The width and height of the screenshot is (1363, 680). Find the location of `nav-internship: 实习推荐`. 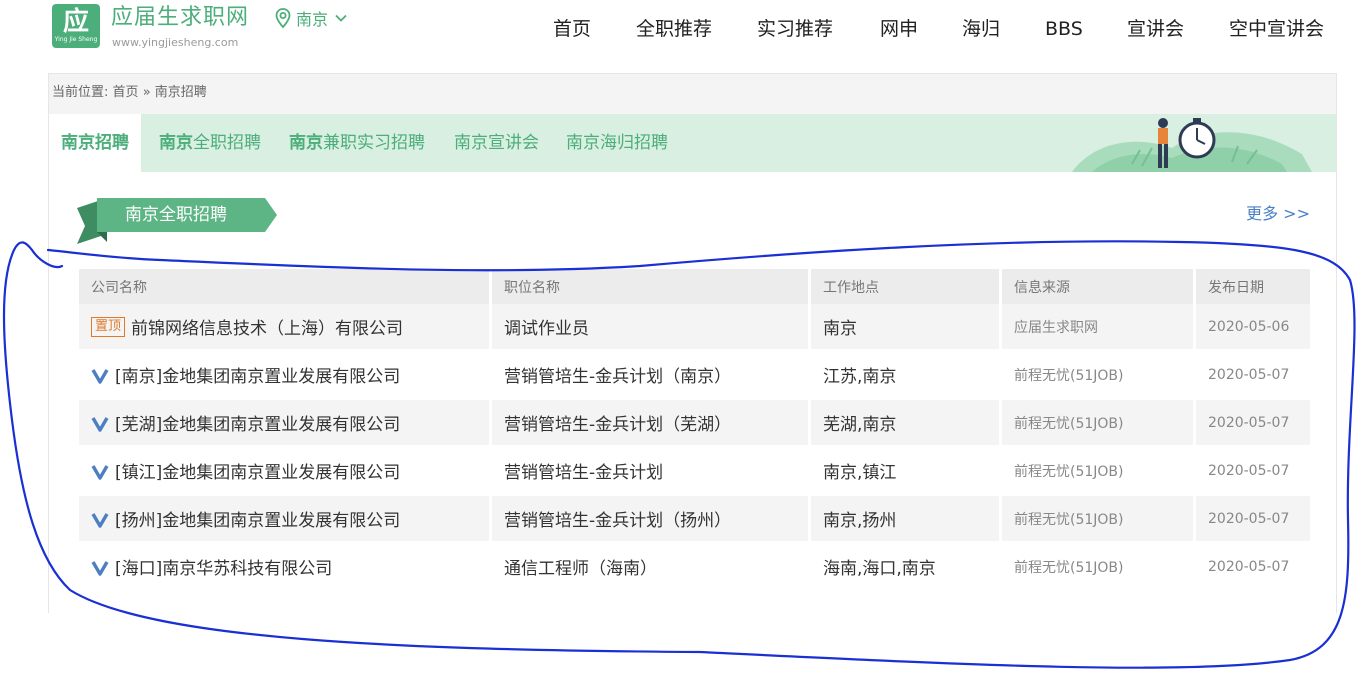

nav-internship: 实习推荐 is located at coordinates (795, 29).